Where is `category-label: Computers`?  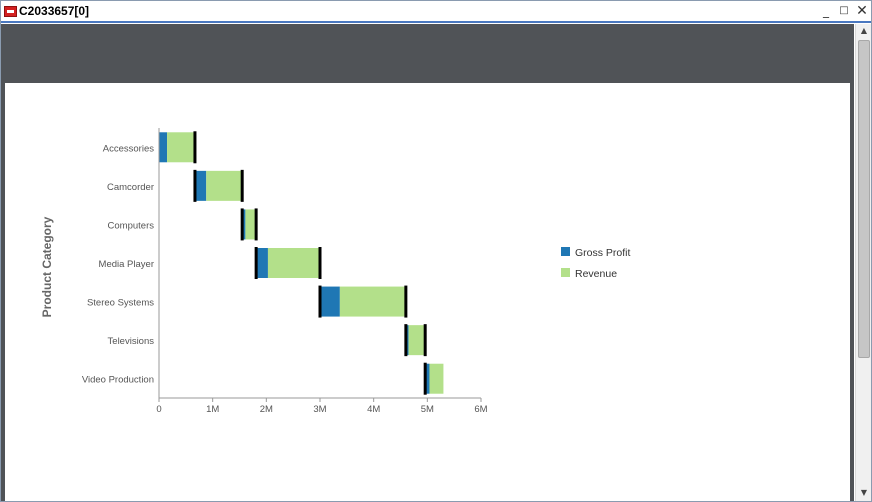
category-label: Computers is located at coordinates (131, 225).